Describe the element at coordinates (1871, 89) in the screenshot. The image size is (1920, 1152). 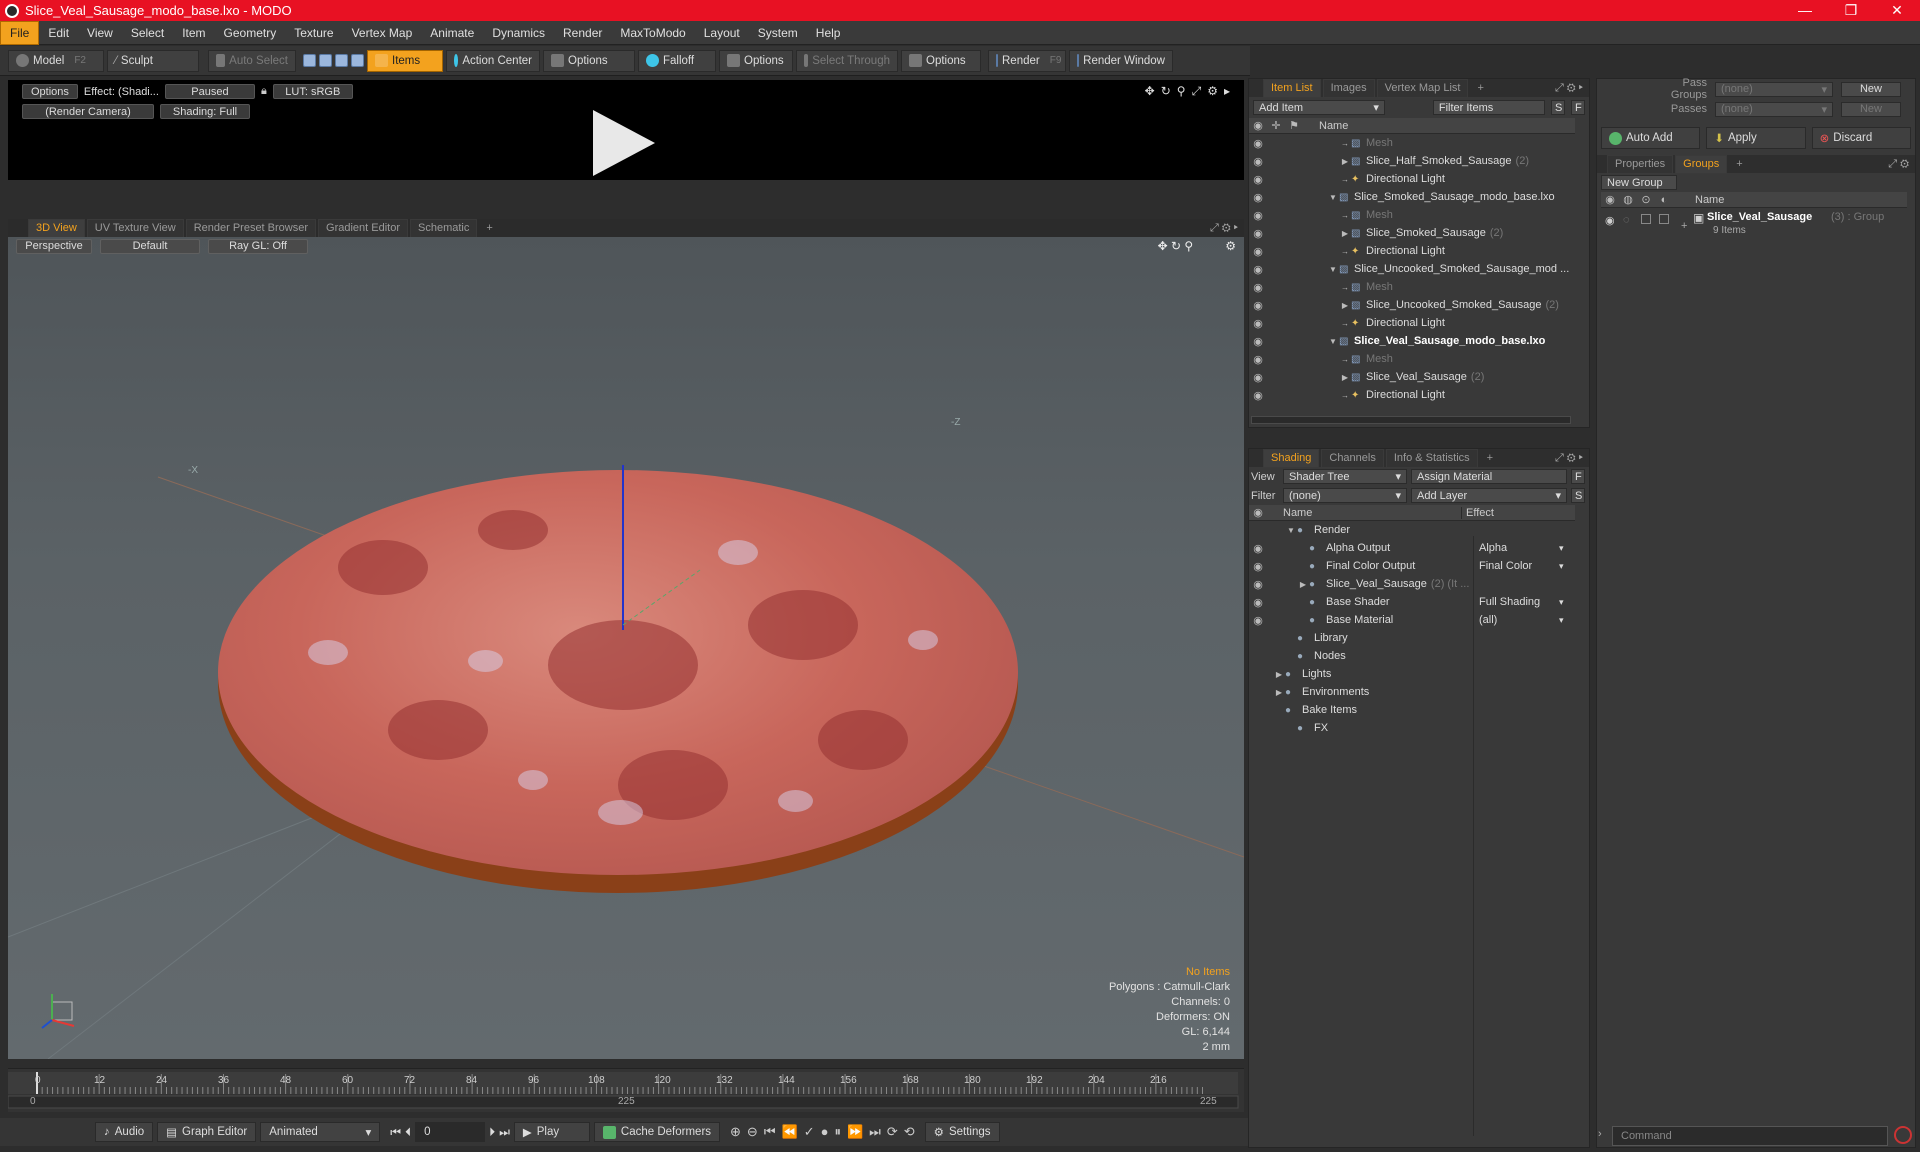
I see `new-pass-group-button: New` at that location.